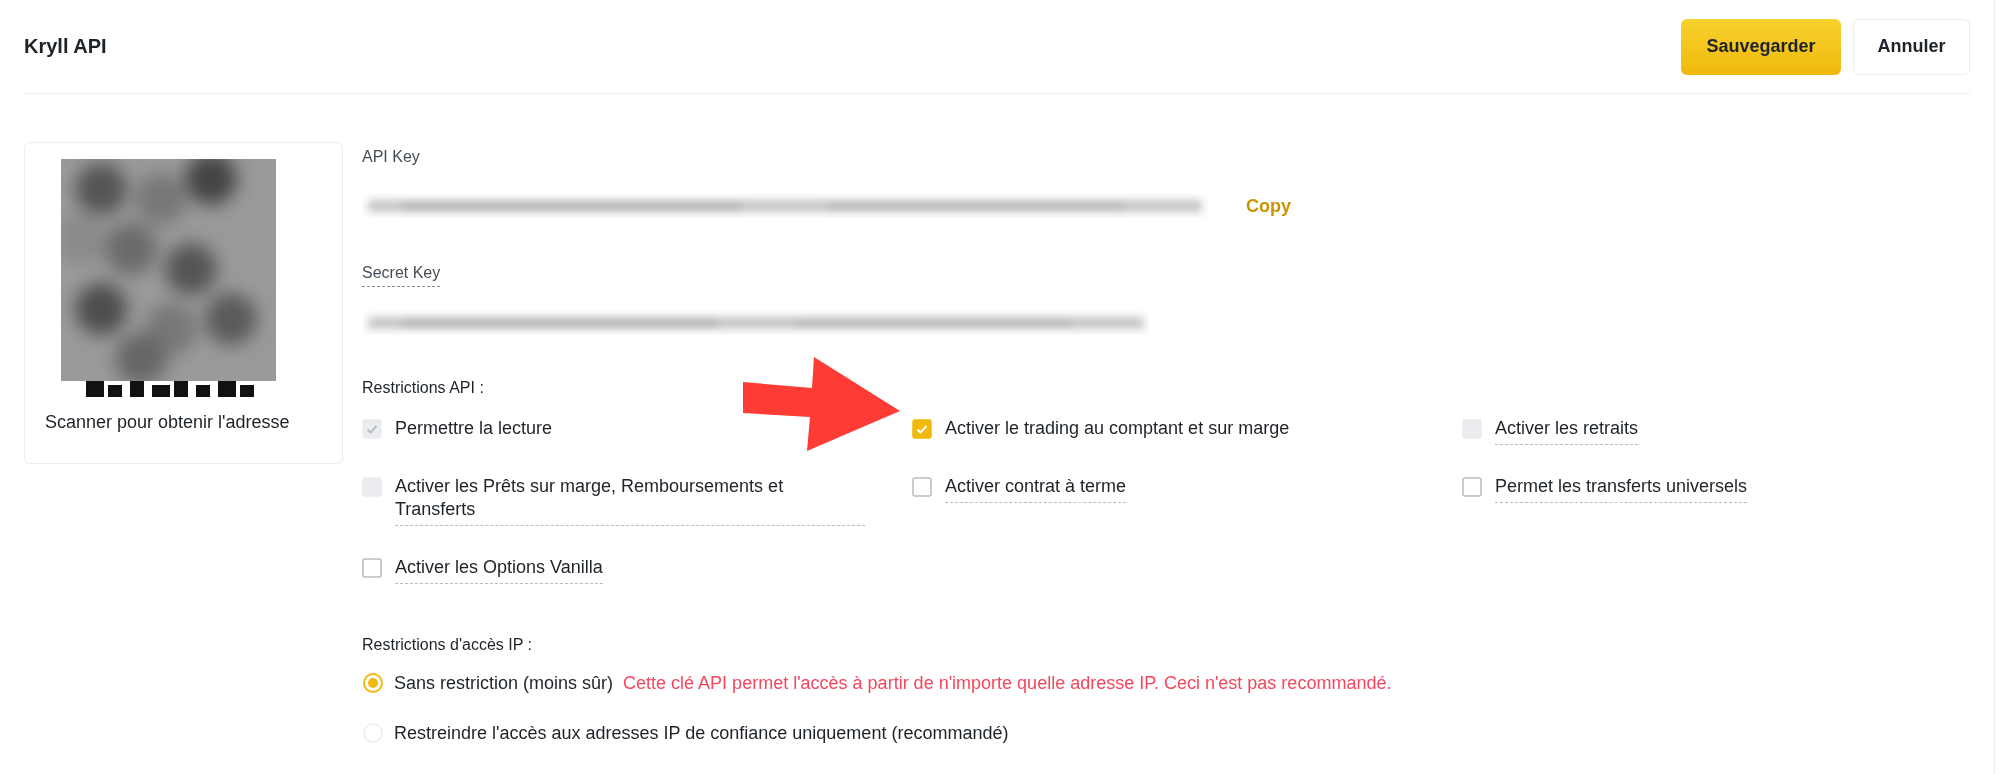  Describe the element at coordinates (1621, 489) in the screenshot. I see `option-label: Permet les transferts universels` at that location.